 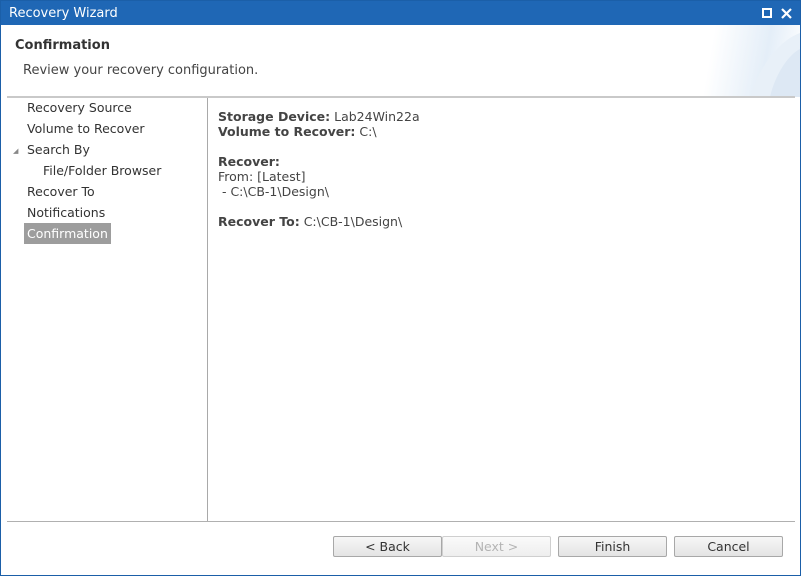 I want to click on header-swoosh-decoration, so click(x=775, y=65).